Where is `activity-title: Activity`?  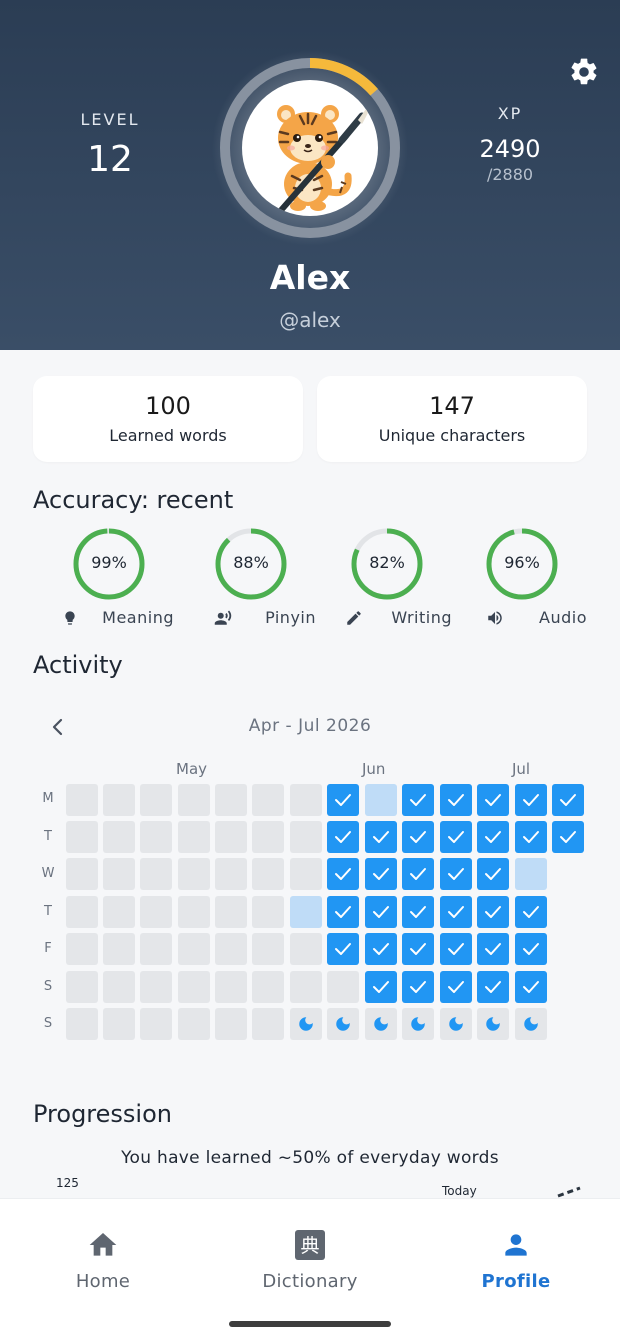
activity-title: Activity is located at coordinates (78, 665).